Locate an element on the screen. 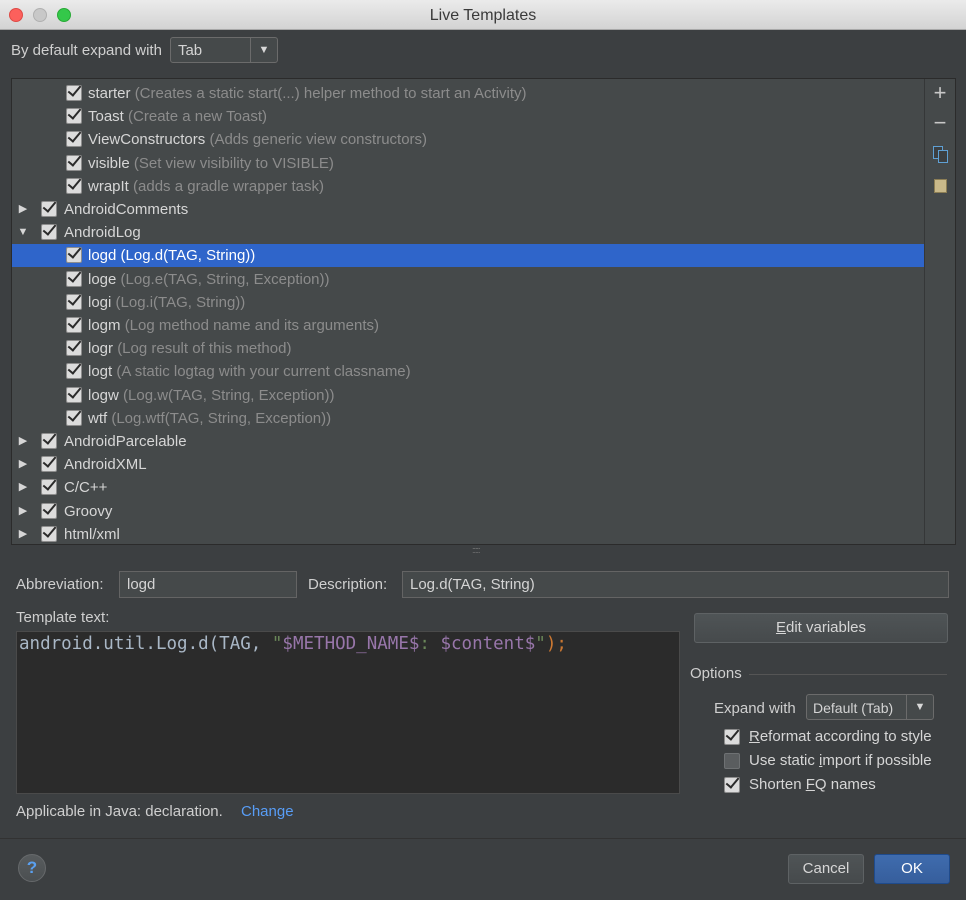 The width and height of the screenshot is (966, 900). template-name-text: html/xml is located at coordinates (92, 534).